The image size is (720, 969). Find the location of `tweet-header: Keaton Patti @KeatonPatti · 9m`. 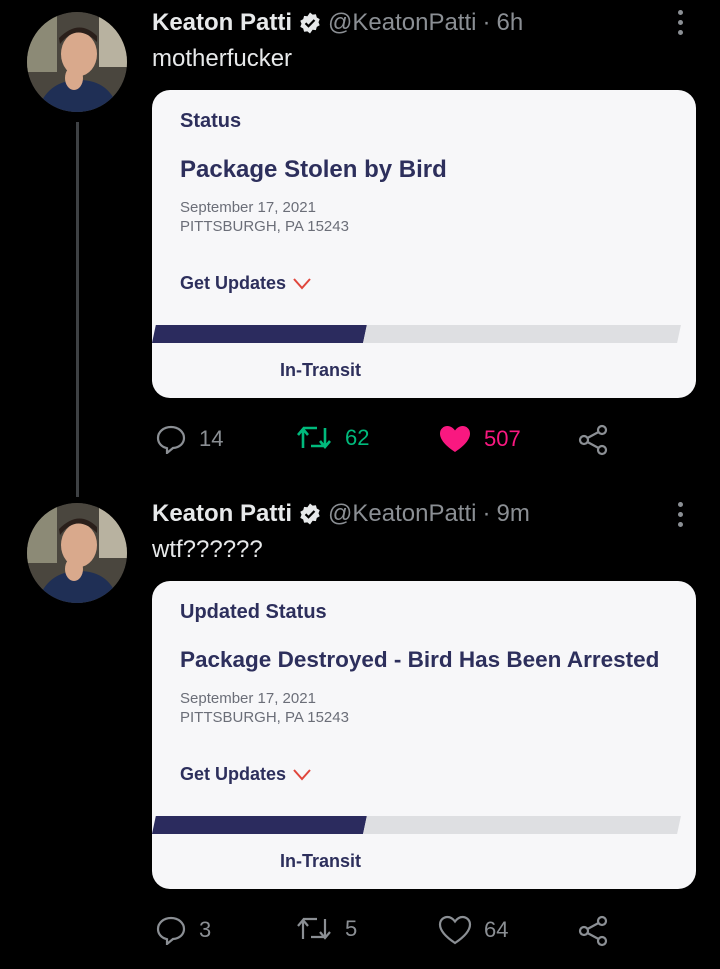

tweet-header: Keaton Patti @KeatonPatti · 9m is located at coordinates (341, 514).